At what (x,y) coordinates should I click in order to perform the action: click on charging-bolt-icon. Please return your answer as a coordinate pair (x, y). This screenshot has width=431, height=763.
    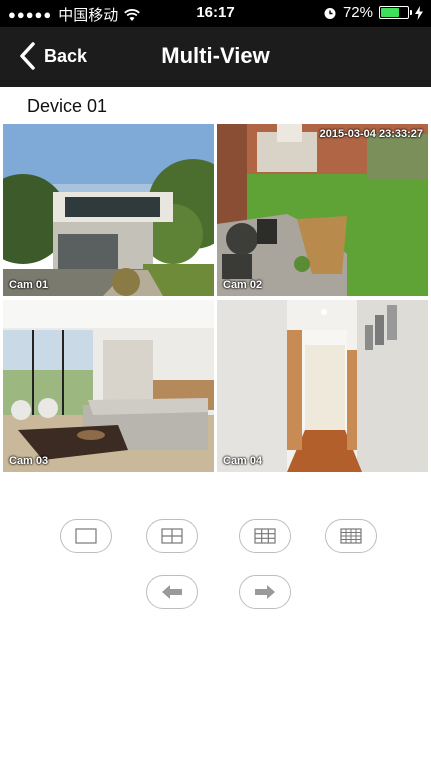
    Looking at the image, I should click on (419, 12).